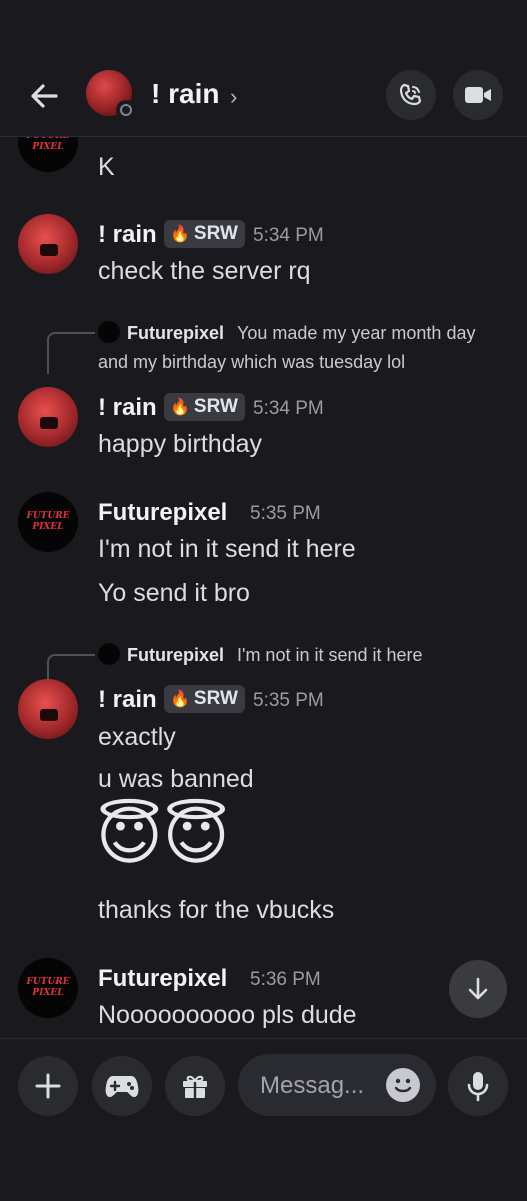 The image size is (527, 1201). Describe the element at coordinates (216, 910) in the screenshot. I see `message-text: thanks for the vbucks` at that location.